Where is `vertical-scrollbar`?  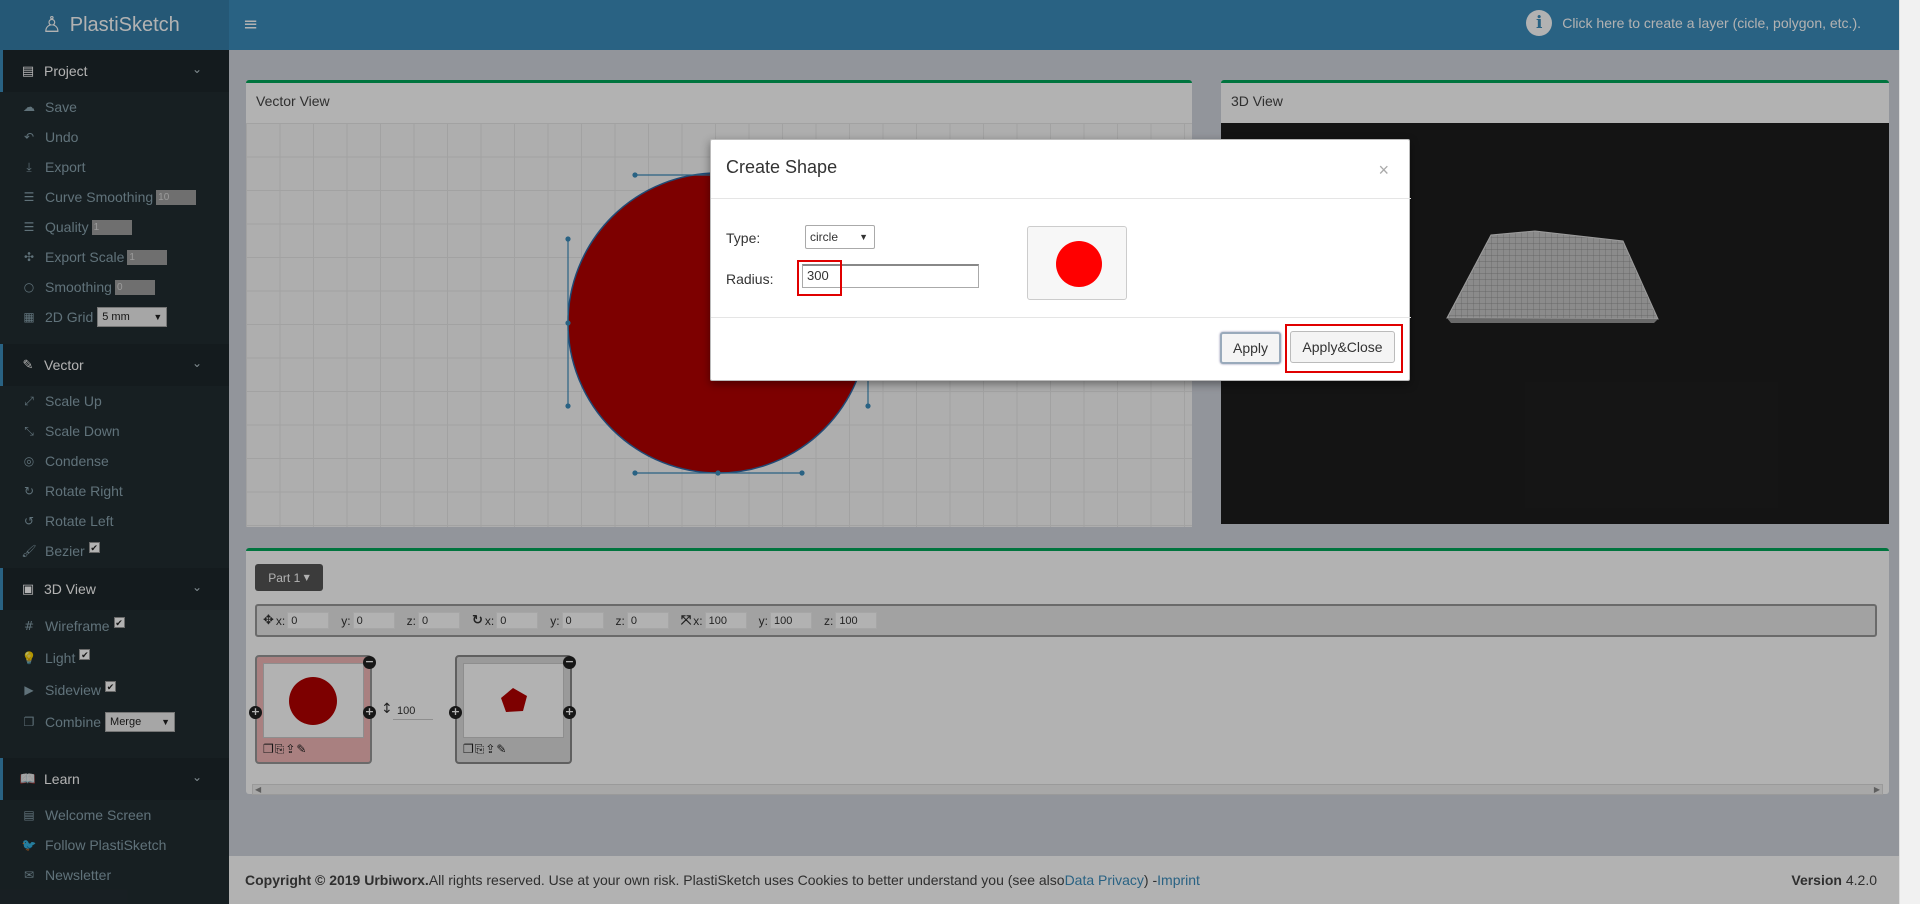
vertical-scrollbar is located at coordinates (1909, 452).